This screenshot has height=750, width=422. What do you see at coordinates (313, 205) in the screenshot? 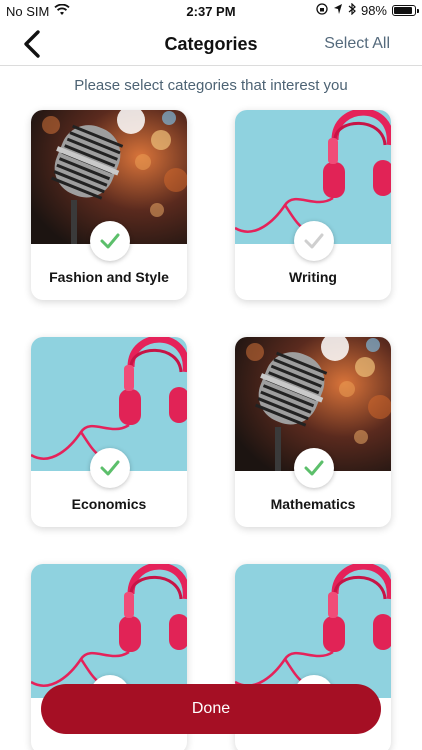
I see `category-card: Writing` at bounding box center [313, 205].